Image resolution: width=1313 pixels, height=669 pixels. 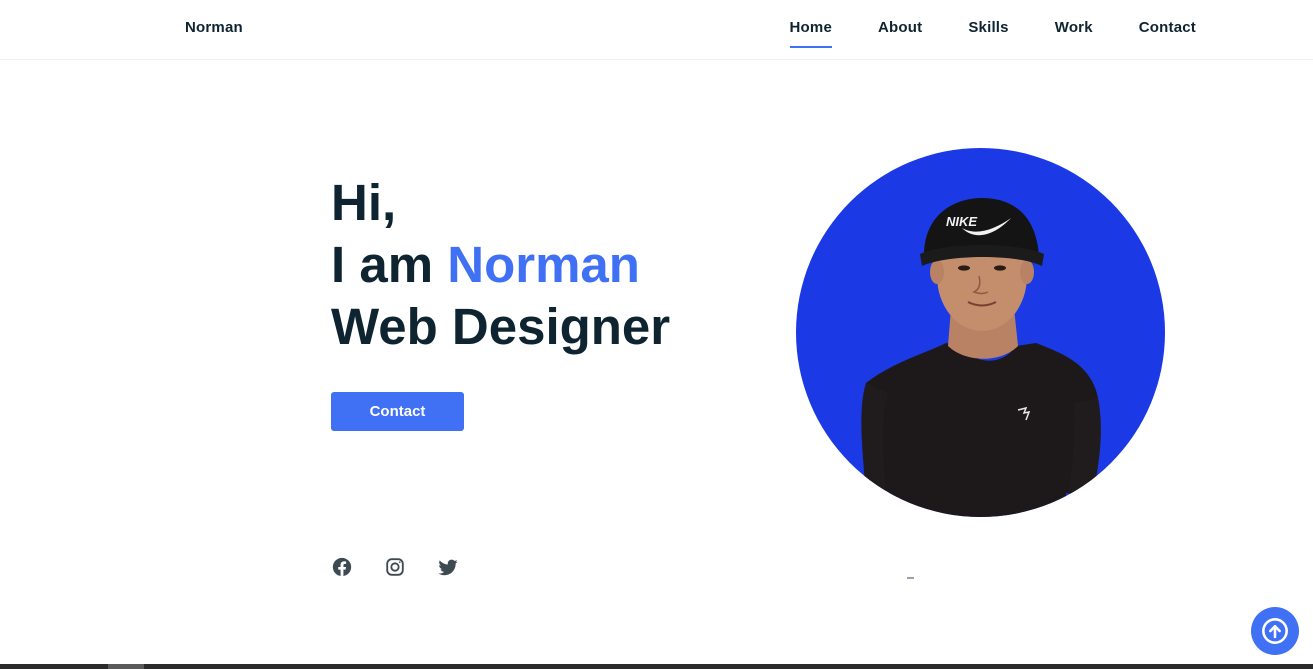 What do you see at coordinates (988, 33) in the screenshot?
I see `nav-item-skills: Skills` at bounding box center [988, 33].